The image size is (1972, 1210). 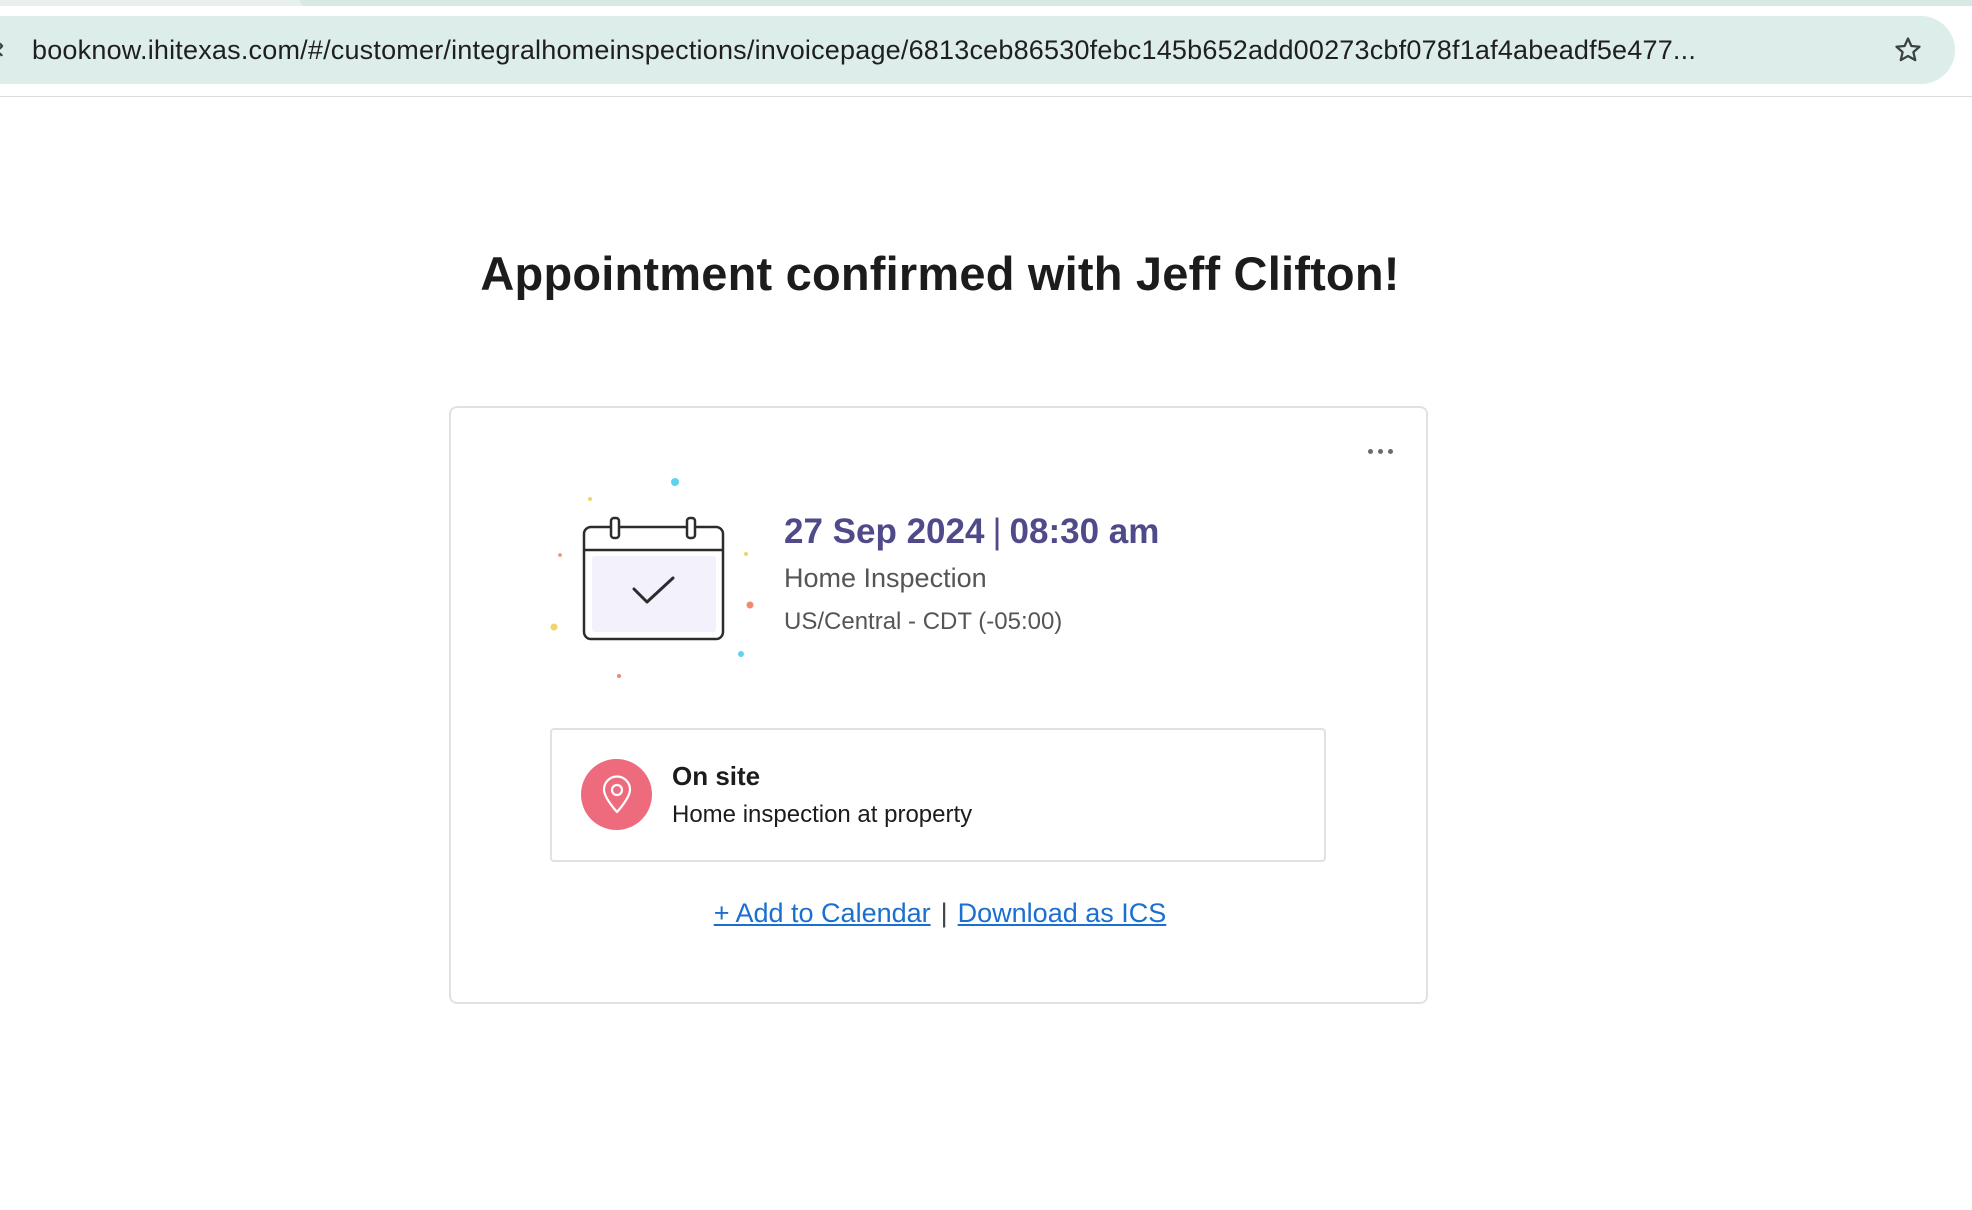 What do you see at coordinates (938, 795) in the screenshot?
I see `location-box` at bounding box center [938, 795].